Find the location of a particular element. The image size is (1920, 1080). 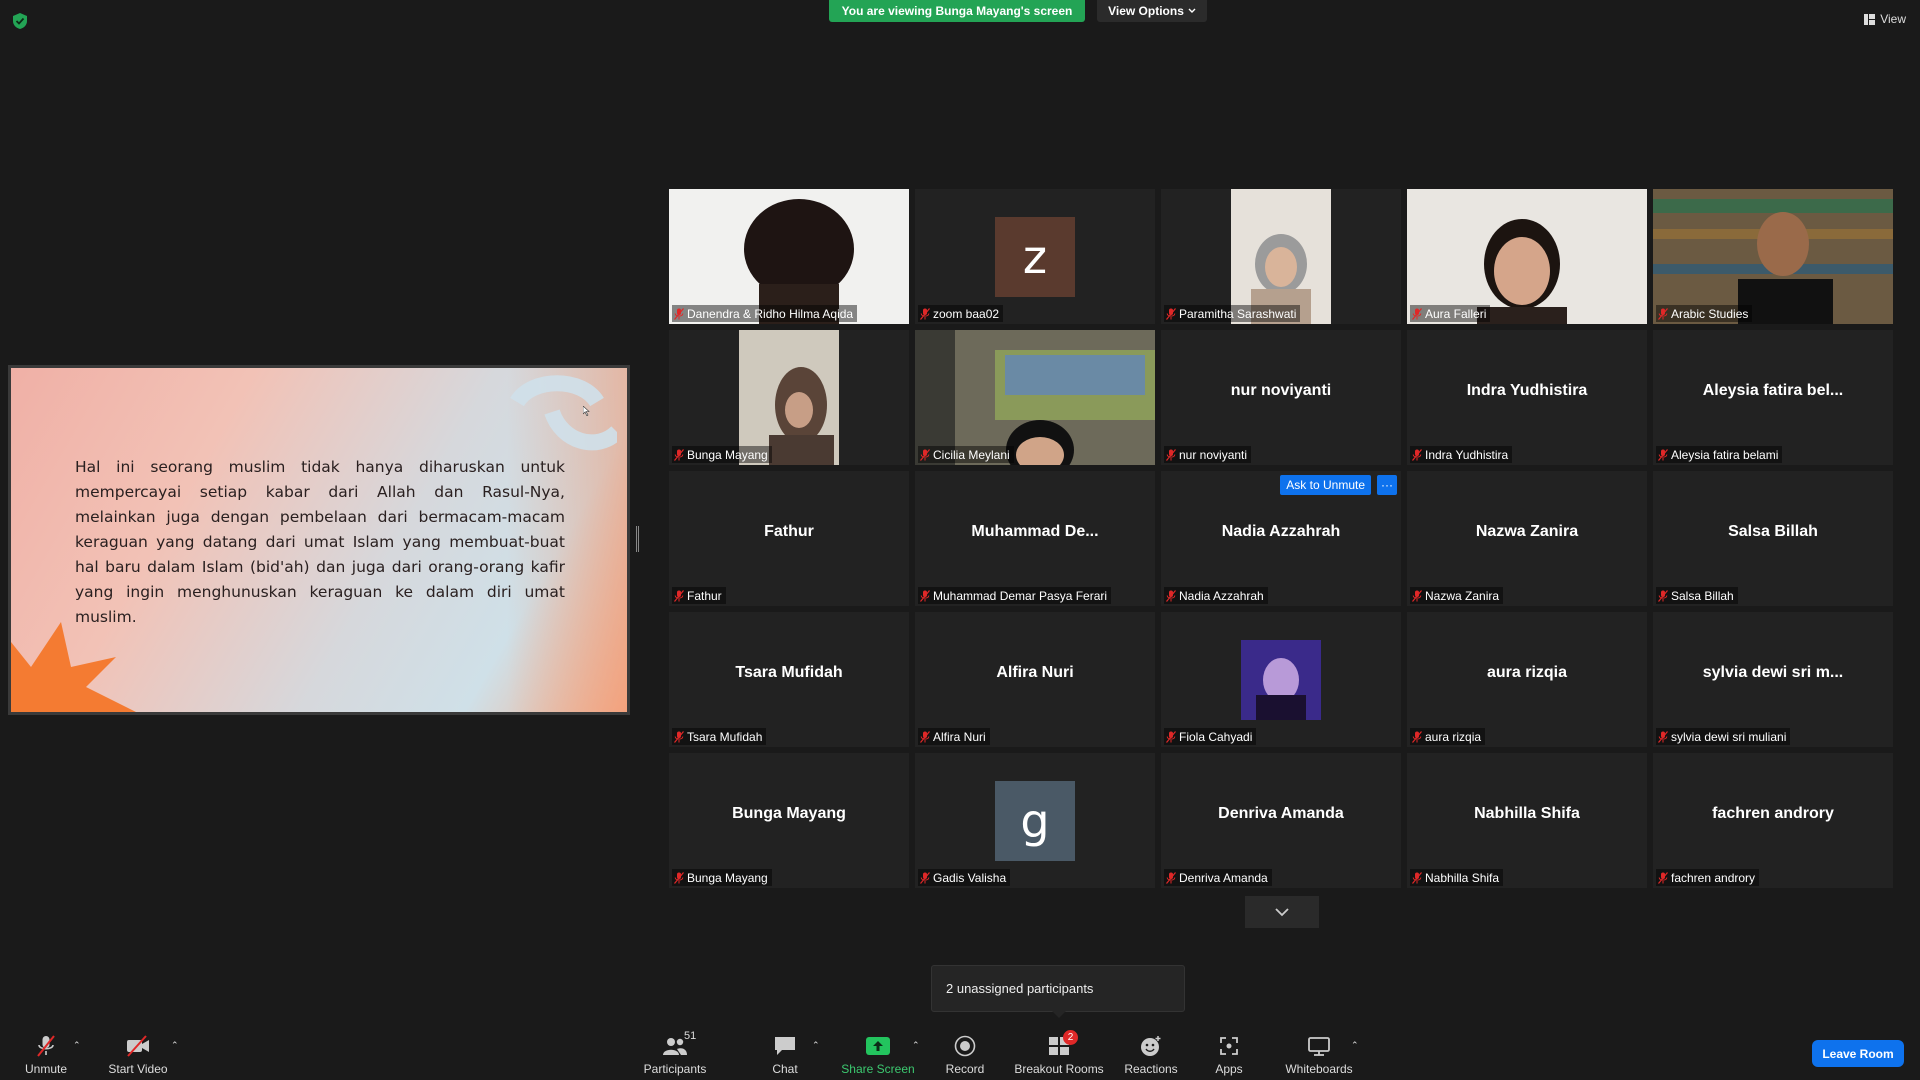

participant-name: Arabic Studies is located at coordinates (1710, 313).